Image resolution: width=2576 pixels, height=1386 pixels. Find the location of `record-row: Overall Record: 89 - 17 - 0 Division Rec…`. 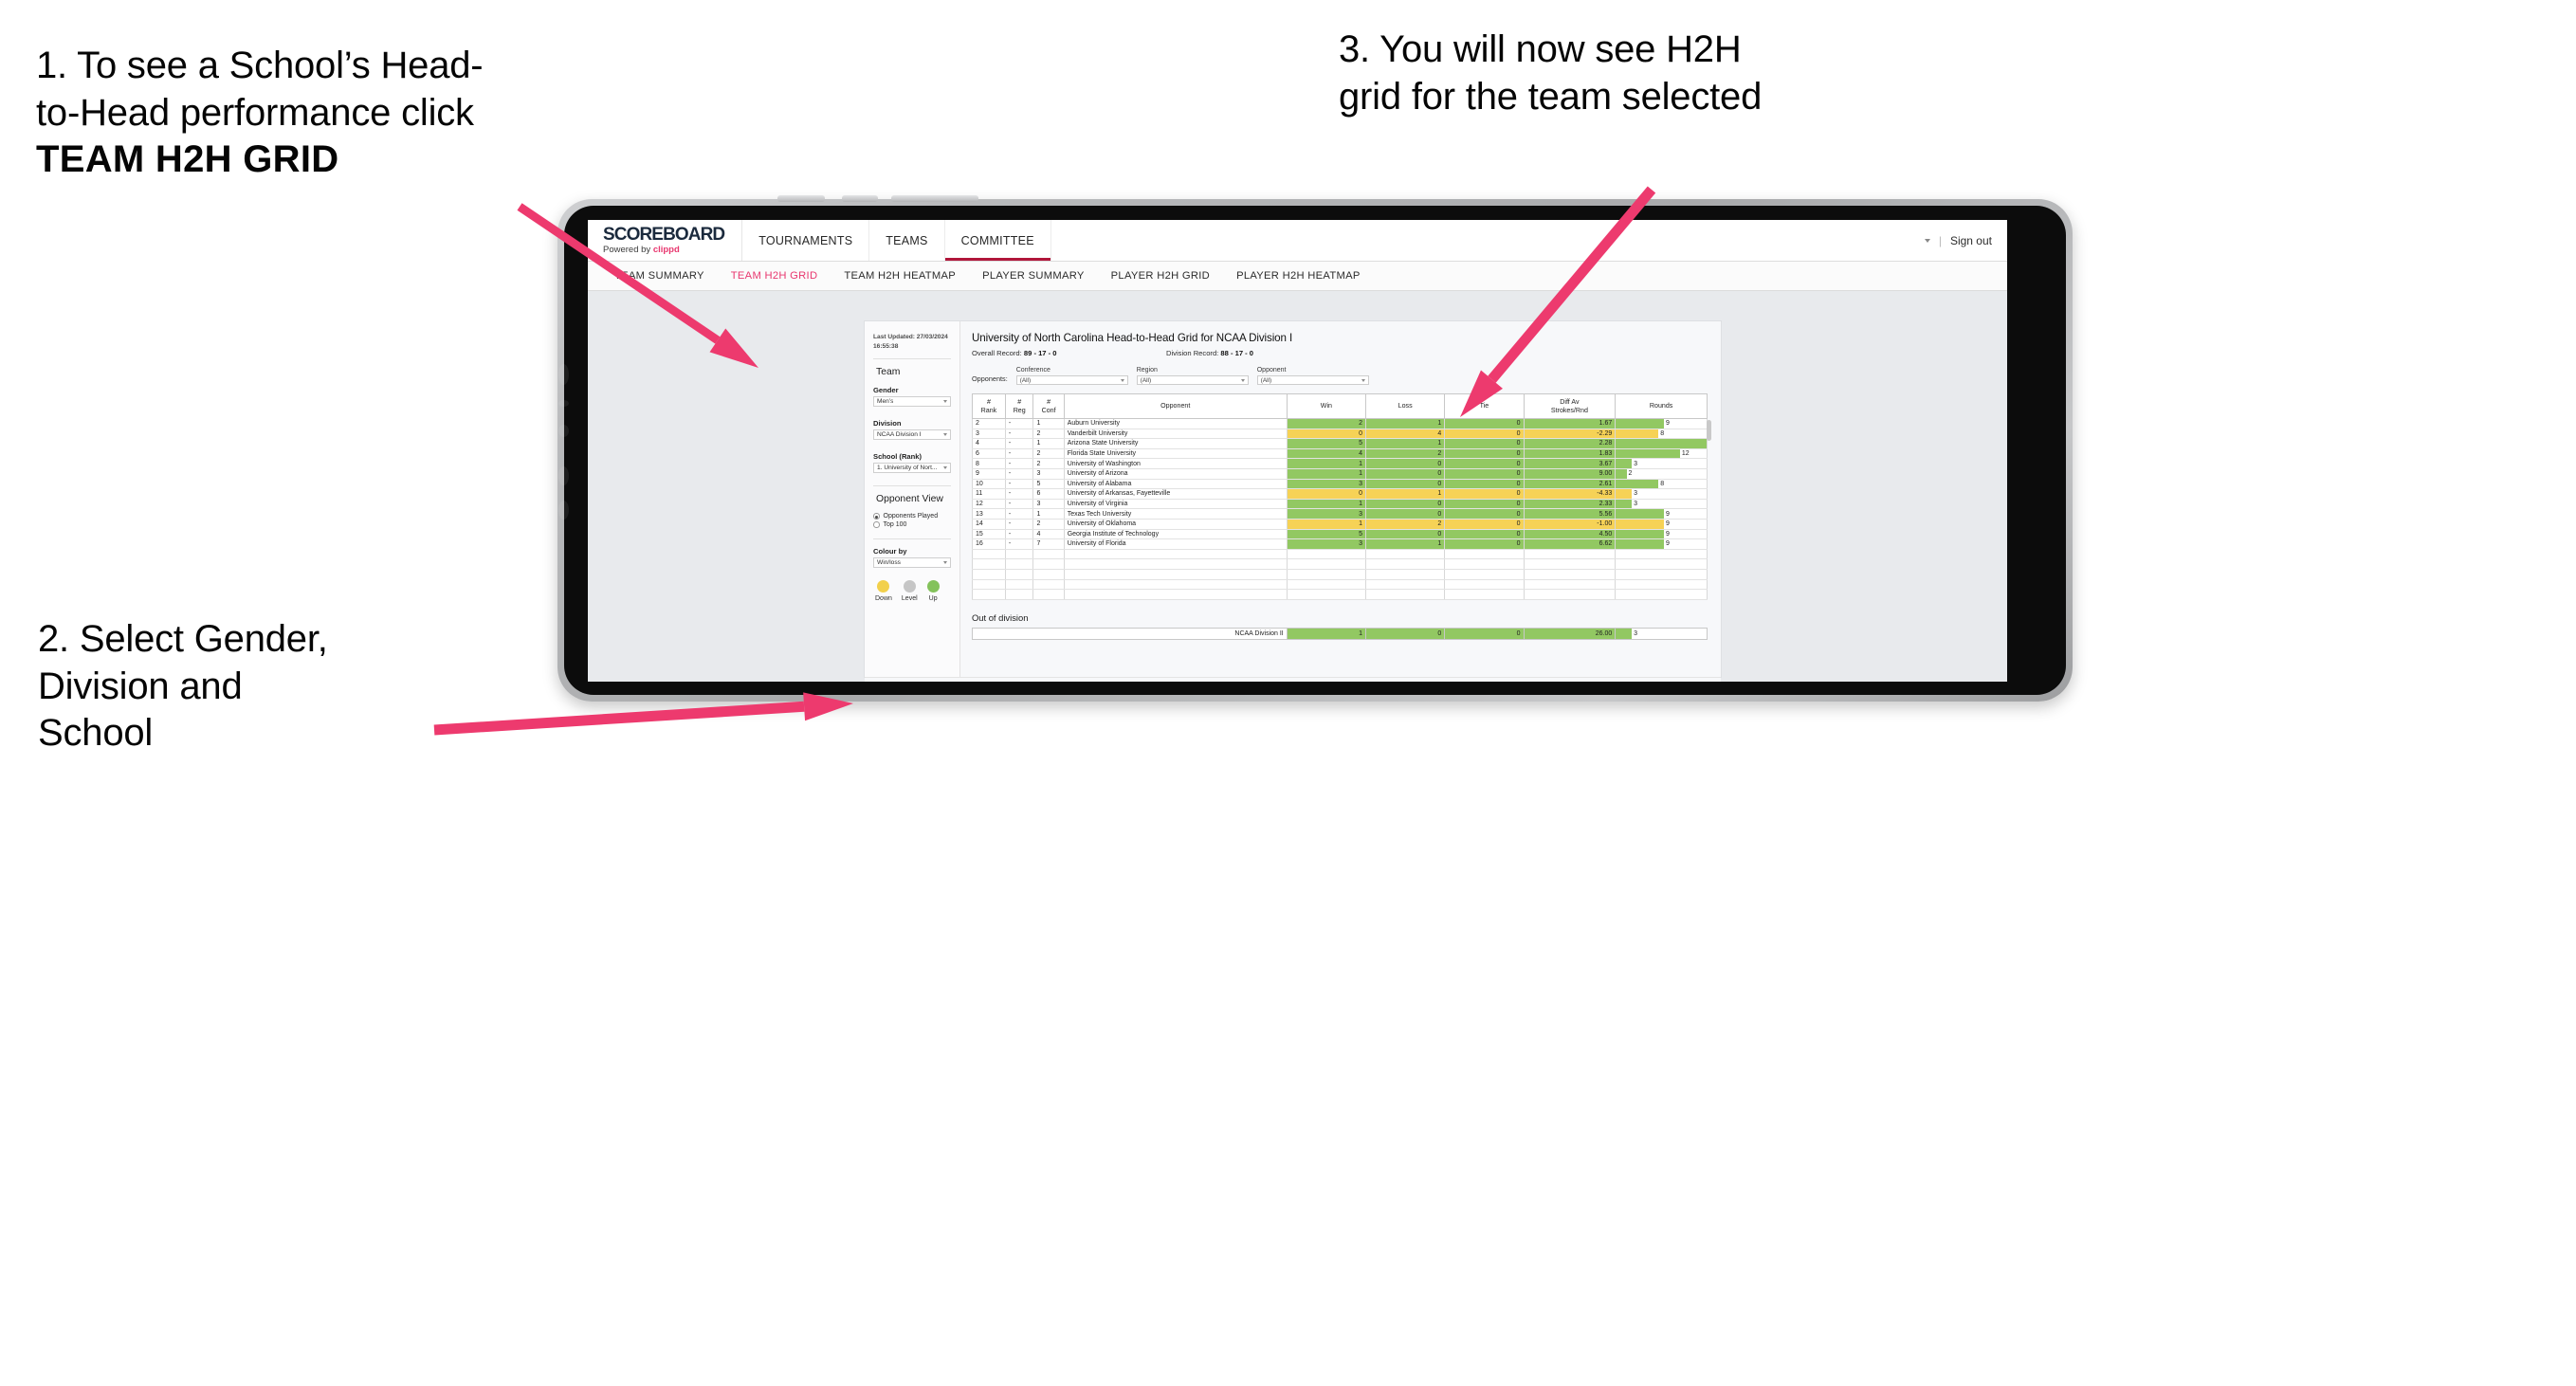

record-row: Overall Record: 89 - 17 - 0 Division Rec… is located at coordinates (1340, 353).